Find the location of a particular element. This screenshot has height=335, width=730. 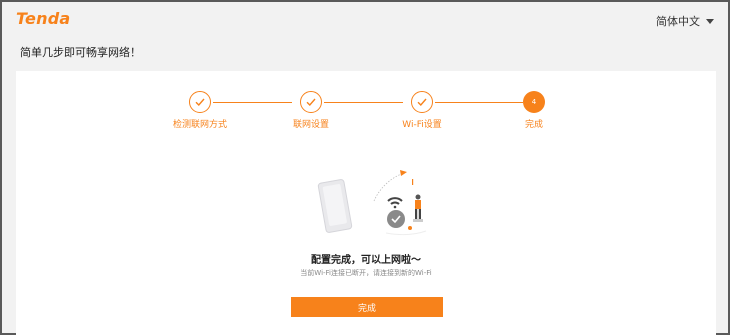

completion-description: 当前Wi-Fi连接已断开，请连接到新的Wi-Fi is located at coordinates (366, 273).